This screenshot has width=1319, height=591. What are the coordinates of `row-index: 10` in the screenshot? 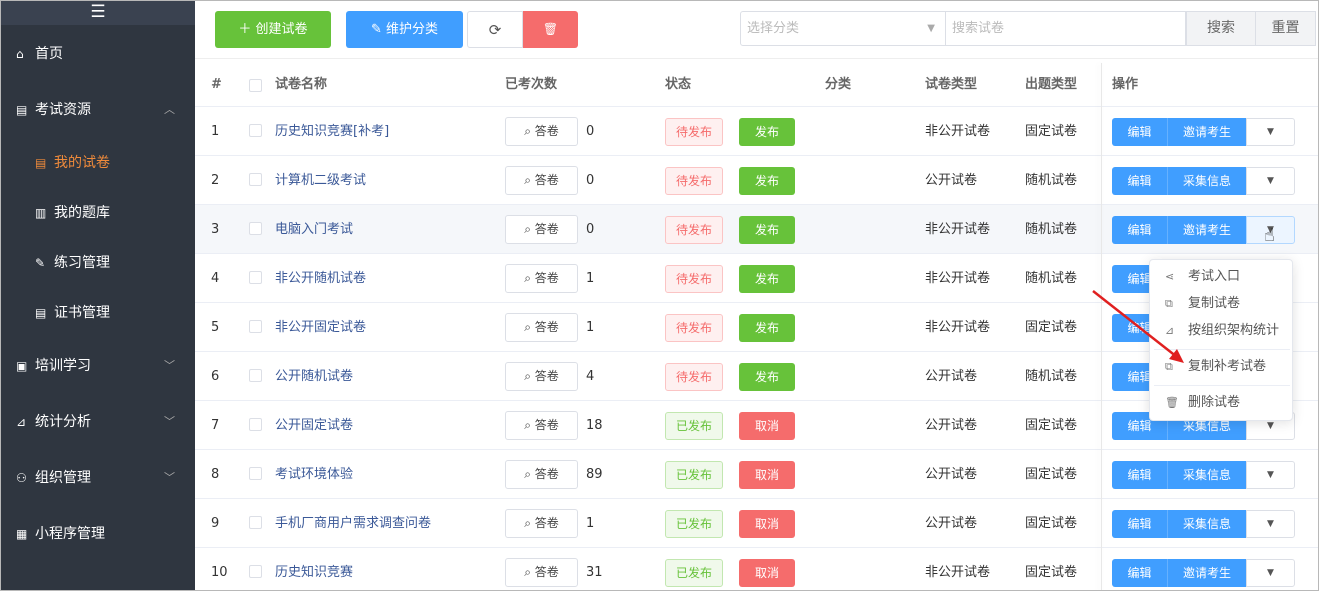 It's located at (219, 572).